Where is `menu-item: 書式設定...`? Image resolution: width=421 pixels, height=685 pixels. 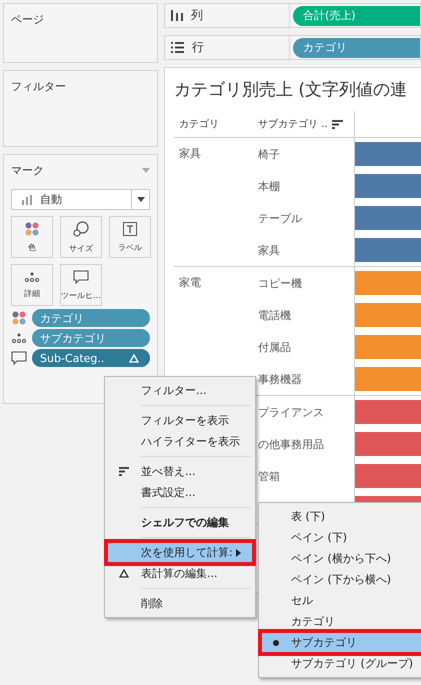 menu-item: 書式設定... is located at coordinates (180, 492).